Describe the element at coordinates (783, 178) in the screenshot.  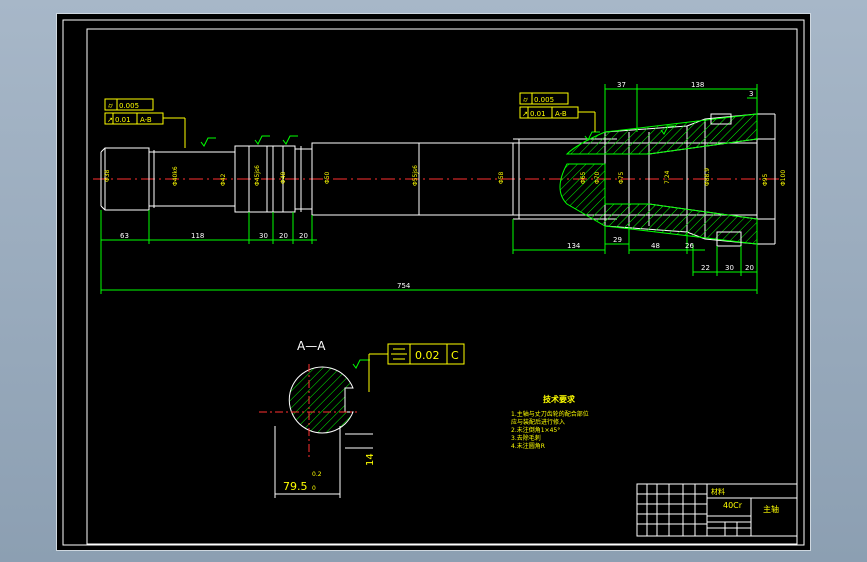
I see `svg-text: Φ100` at that location.